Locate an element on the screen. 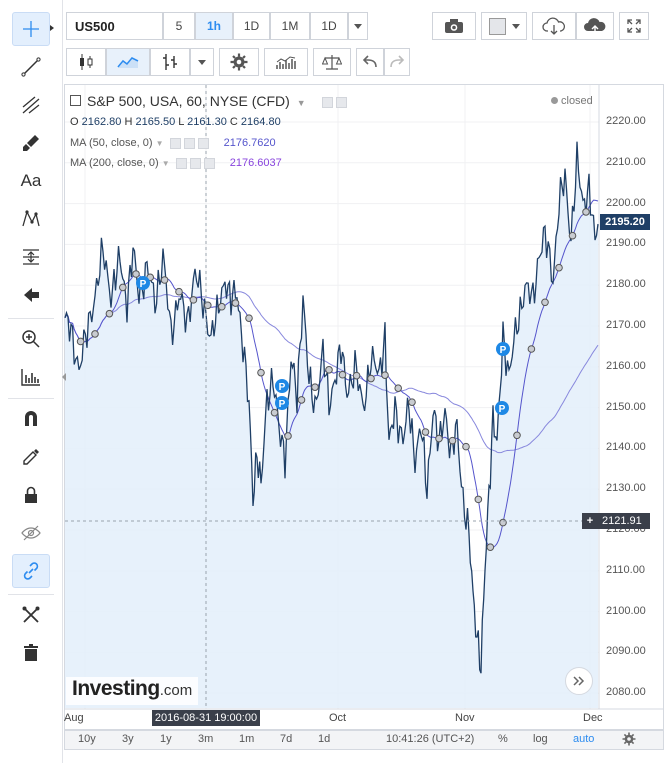 The image size is (666, 763). crosshair-price-value: 2121.91 is located at coordinates (622, 521).